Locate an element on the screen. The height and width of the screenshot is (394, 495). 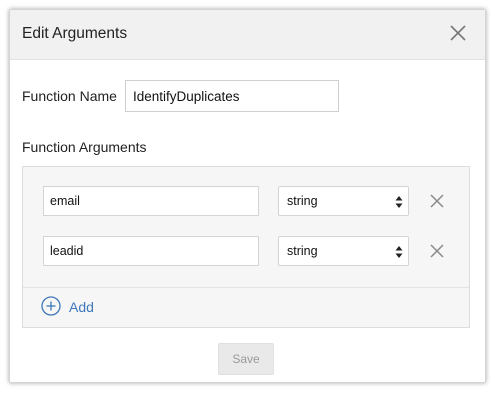
plus-circle-icon is located at coordinates (51, 306).